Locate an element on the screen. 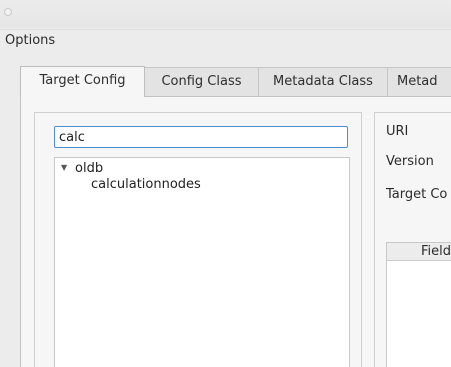 This screenshot has width=451, height=367. tab-metadata-class: Metadata Class is located at coordinates (323, 81).